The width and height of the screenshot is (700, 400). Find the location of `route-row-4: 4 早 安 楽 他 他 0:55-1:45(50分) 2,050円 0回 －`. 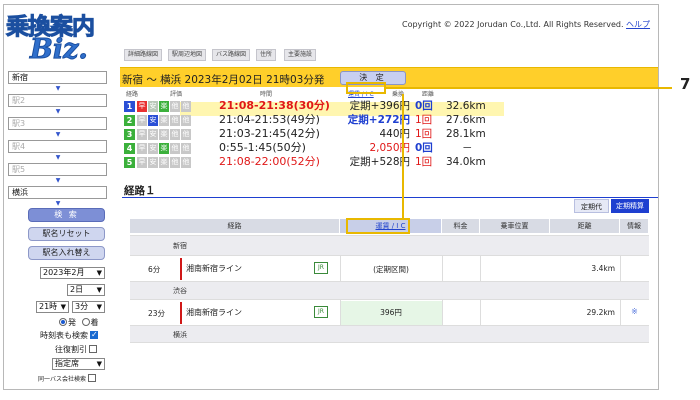

route-row-4: 4 早 安 楽 他 他 0:55-1:45(50分) 2,050円 0回 － is located at coordinates (298, 148).